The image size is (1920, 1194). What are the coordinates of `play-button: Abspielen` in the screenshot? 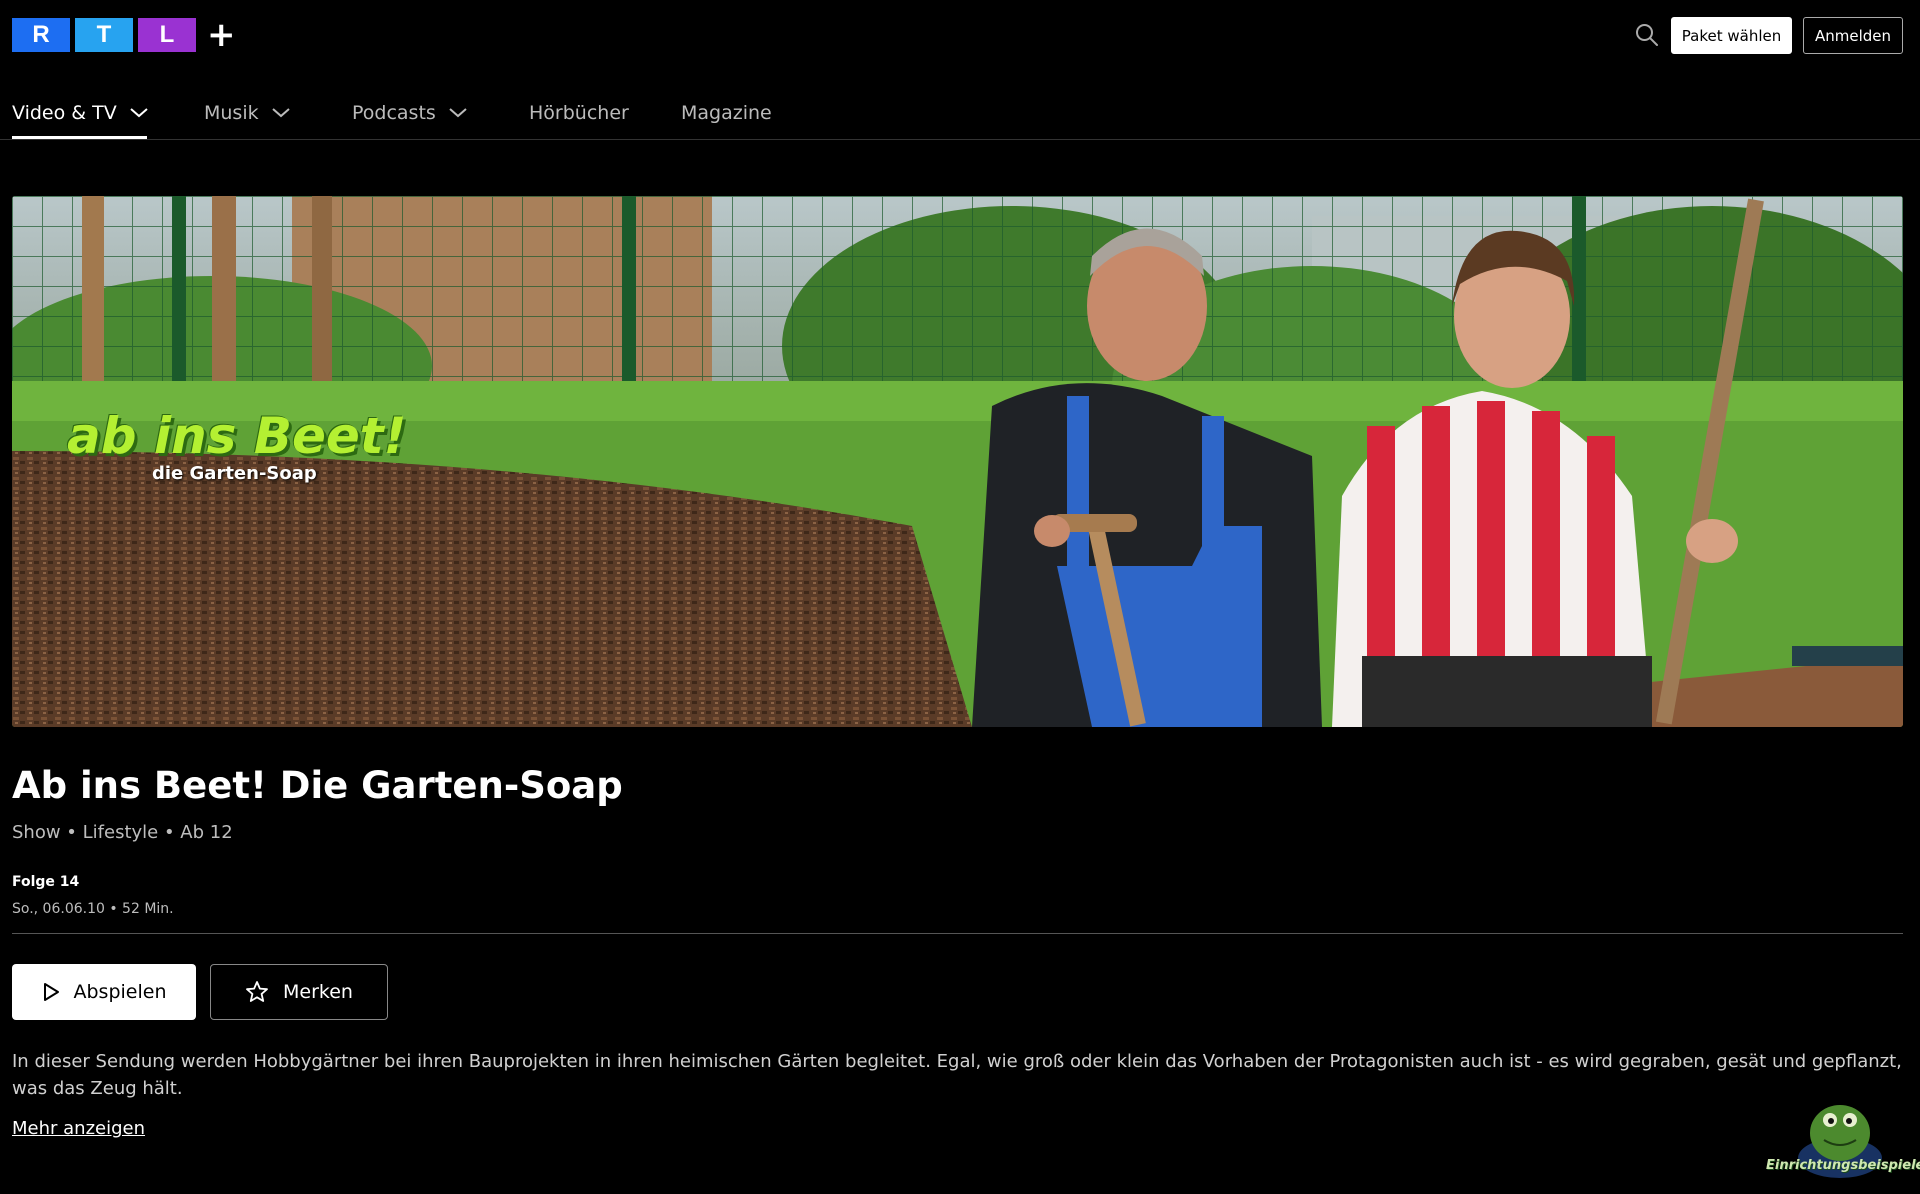 It's located at (104, 992).